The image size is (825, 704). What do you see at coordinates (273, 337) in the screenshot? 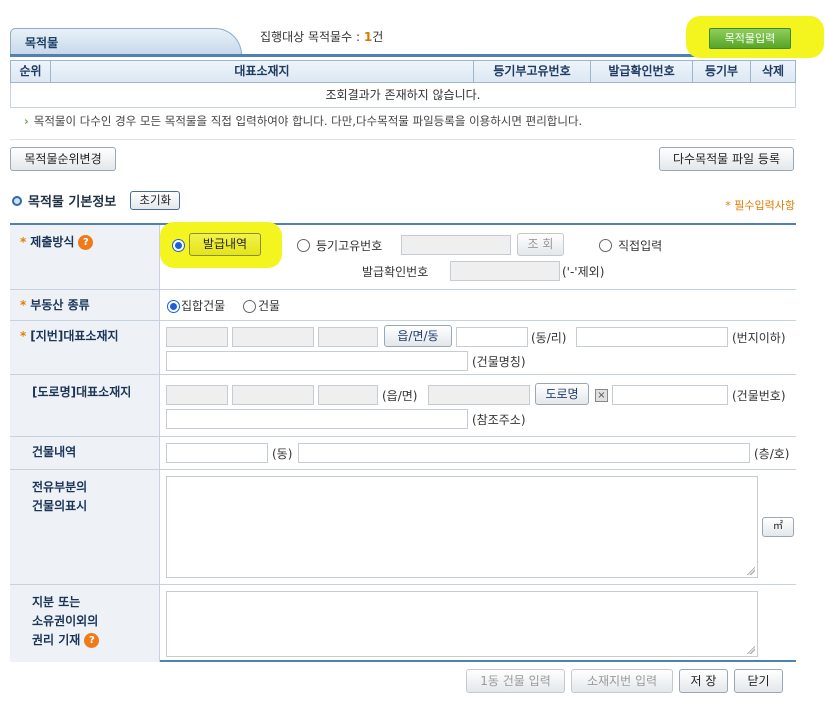
I see `lot-sigungu-input` at bounding box center [273, 337].